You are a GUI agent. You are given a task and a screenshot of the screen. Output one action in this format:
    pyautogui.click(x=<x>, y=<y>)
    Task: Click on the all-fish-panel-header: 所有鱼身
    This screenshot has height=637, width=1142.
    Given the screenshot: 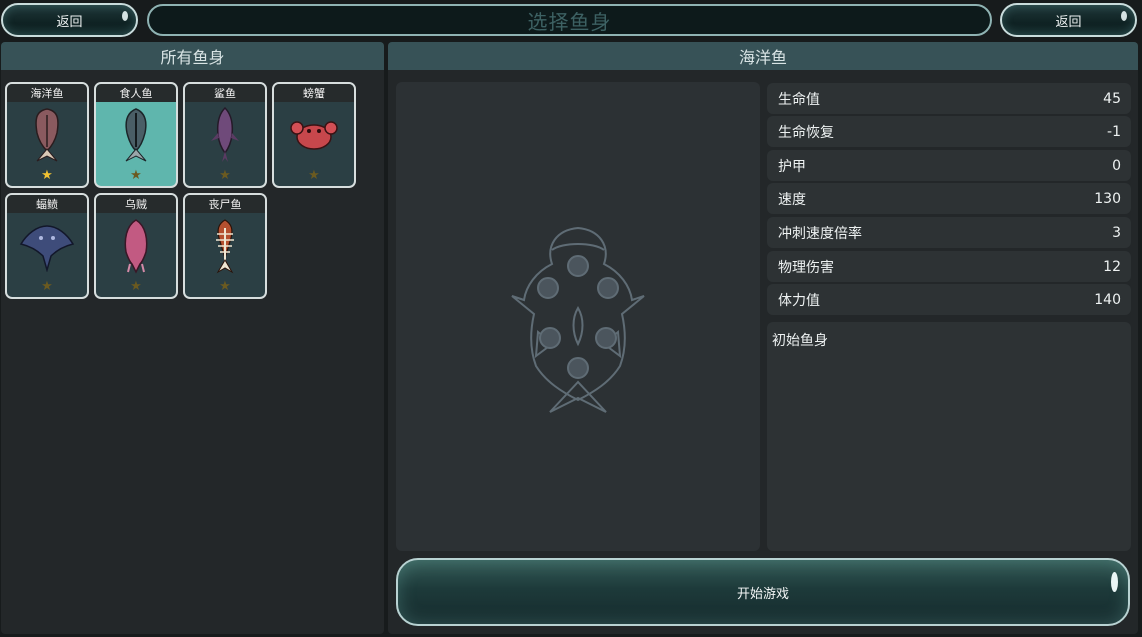 What is the action you would take?
    pyautogui.click(x=192, y=56)
    